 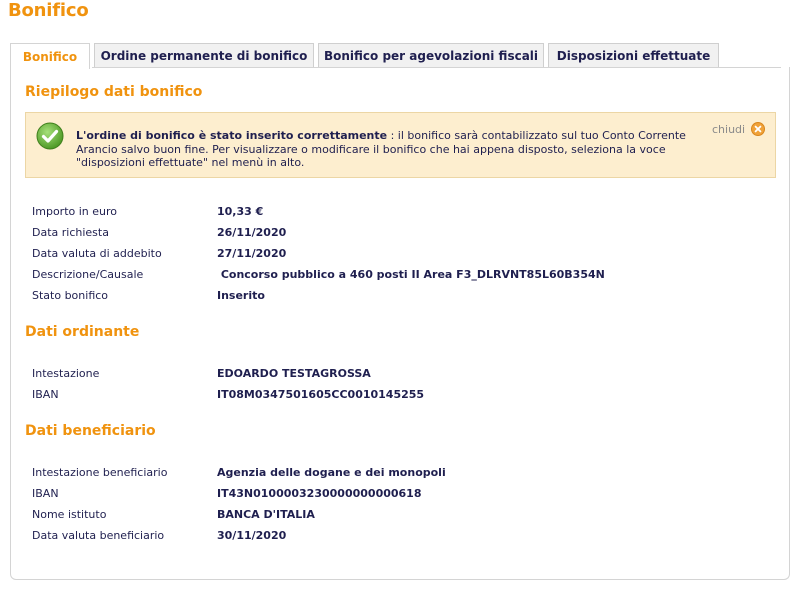 What do you see at coordinates (48, 10) in the screenshot?
I see `page-title: Bonifico` at bounding box center [48, 10].